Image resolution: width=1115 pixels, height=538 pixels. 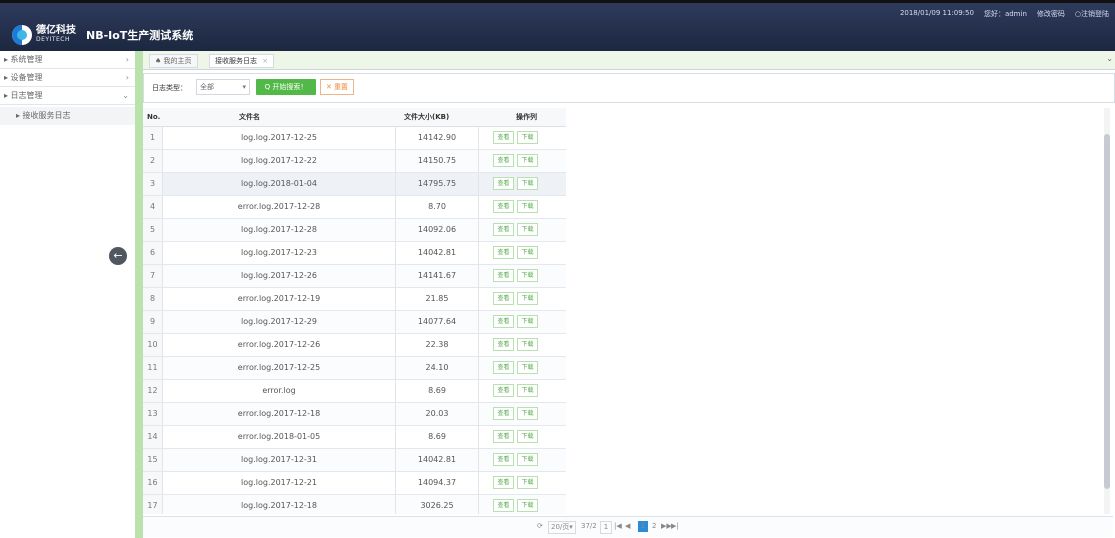 I want to click on first-page-icon: |◀, so click(x=618, y=526).